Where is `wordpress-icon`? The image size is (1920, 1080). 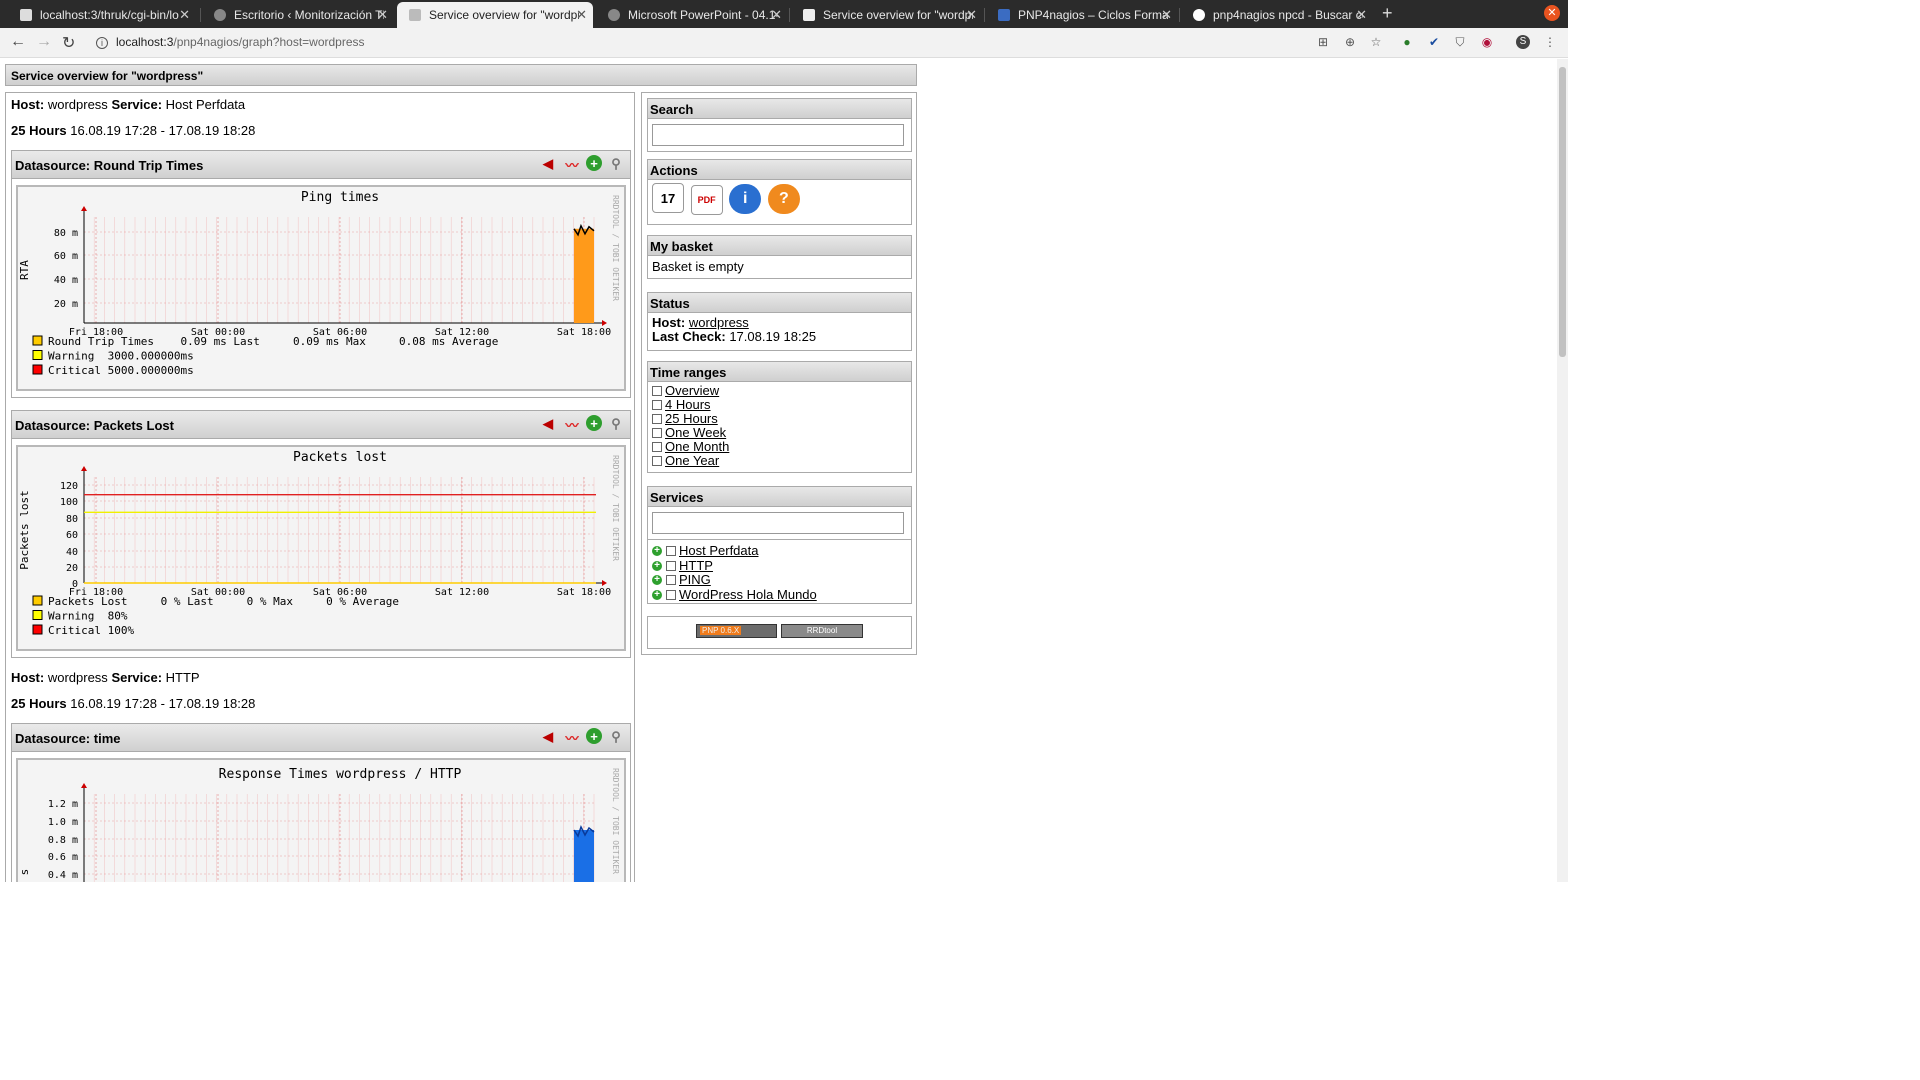 wordpress-icon is located at coordinates (220, 15).